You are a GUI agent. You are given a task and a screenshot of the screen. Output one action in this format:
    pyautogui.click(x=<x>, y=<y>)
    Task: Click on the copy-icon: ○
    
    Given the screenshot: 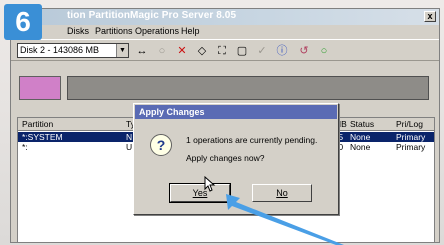 What is the action you would take?
    pyautogui.click(x=162, y=51)
    